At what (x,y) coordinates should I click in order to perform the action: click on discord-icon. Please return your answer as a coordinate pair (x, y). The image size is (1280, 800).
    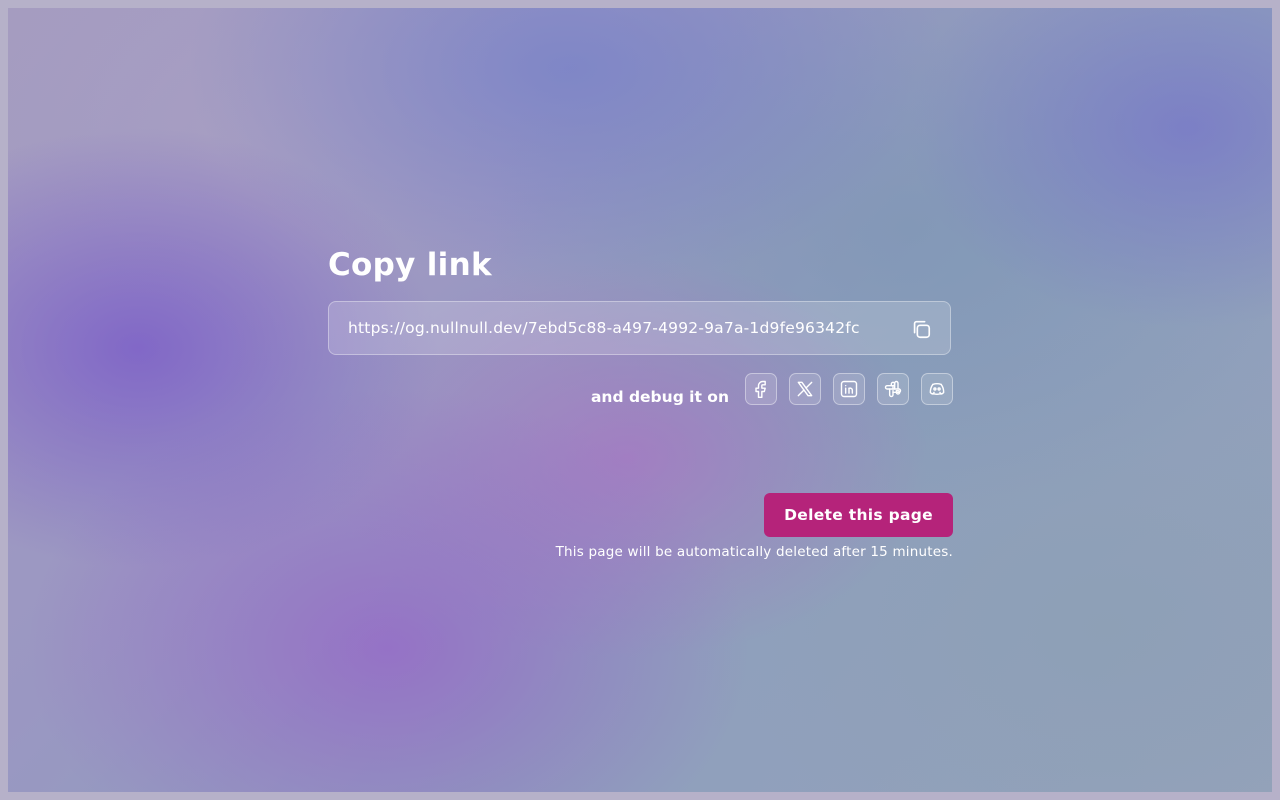
    Looking at the image, I should click on (937, 389).